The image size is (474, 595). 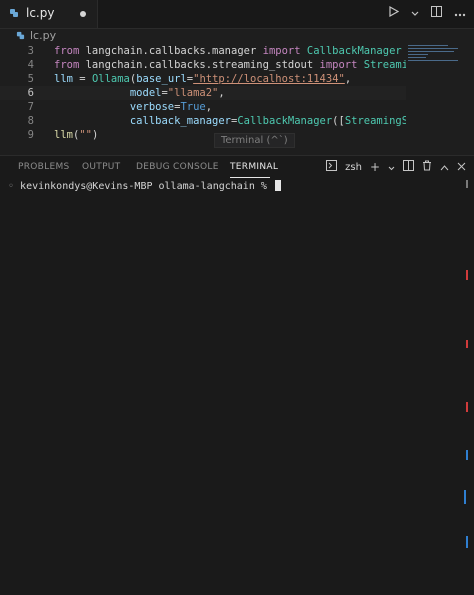 What do you see at coordinates (30, 107) in the screenshot?
I see `line-number: 7` at bounding box center [30, 107].